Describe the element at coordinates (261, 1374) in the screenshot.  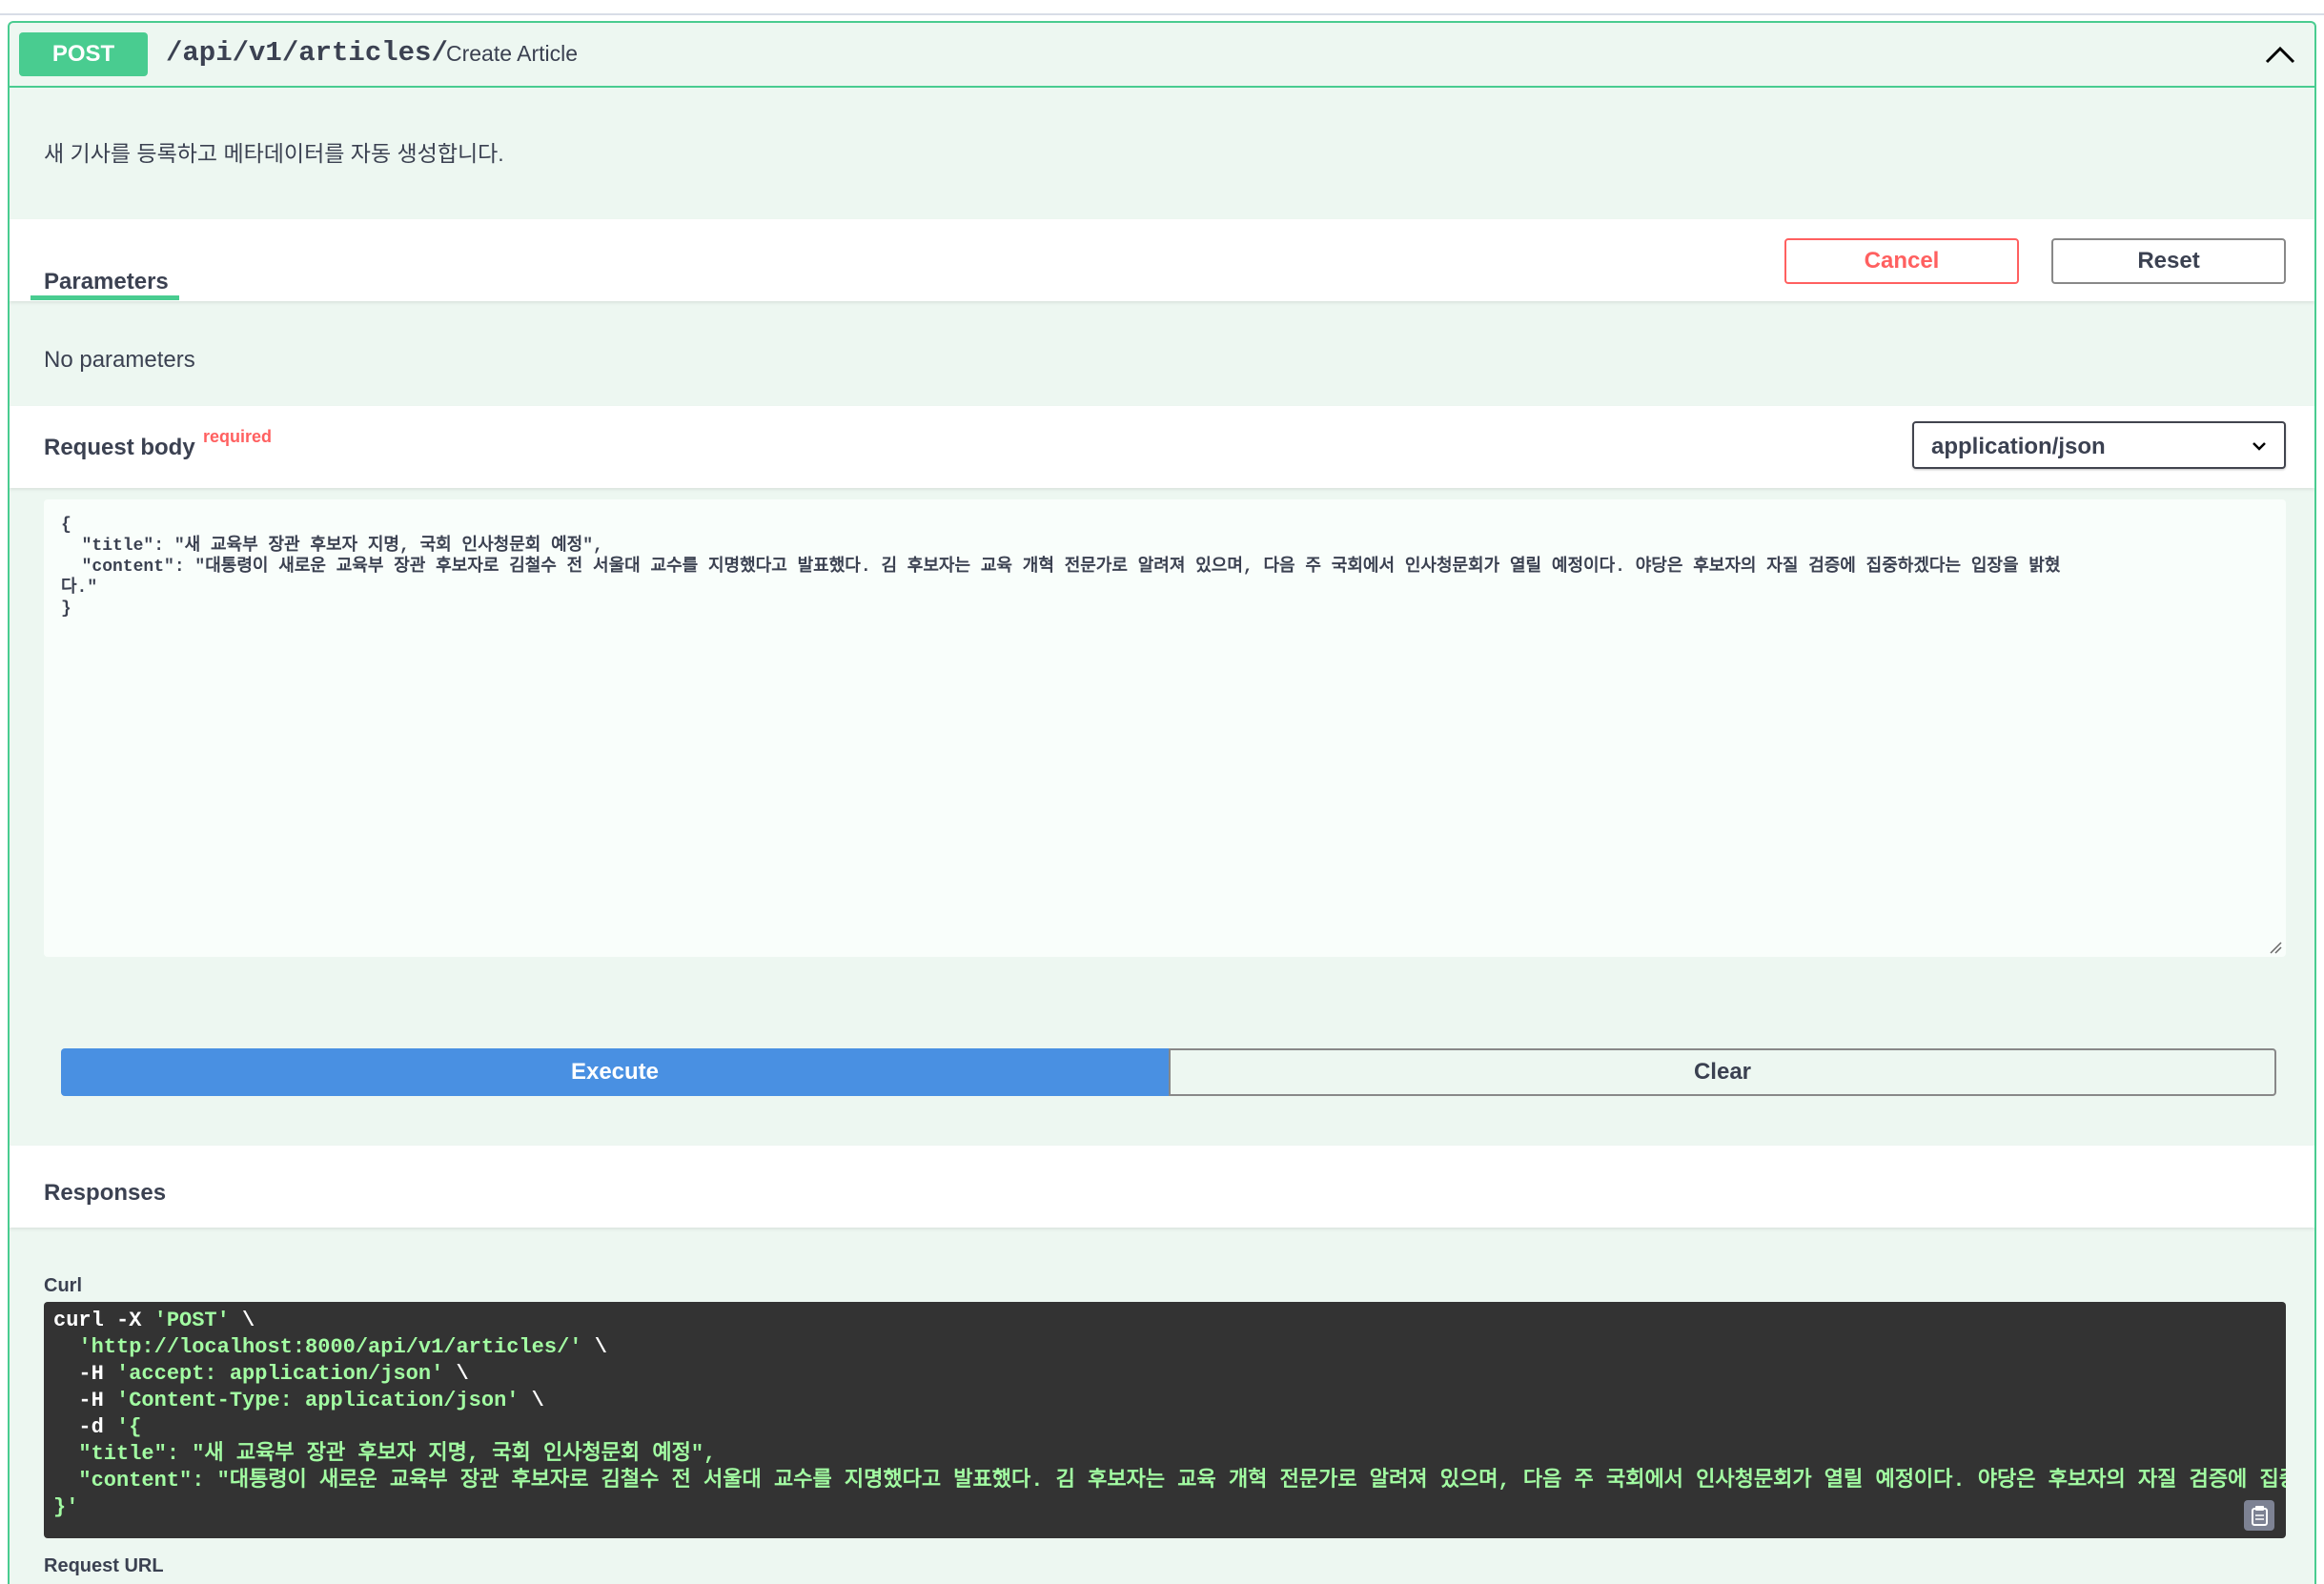
I see `curl-line: -H 'accept: application/json' \` at that location.